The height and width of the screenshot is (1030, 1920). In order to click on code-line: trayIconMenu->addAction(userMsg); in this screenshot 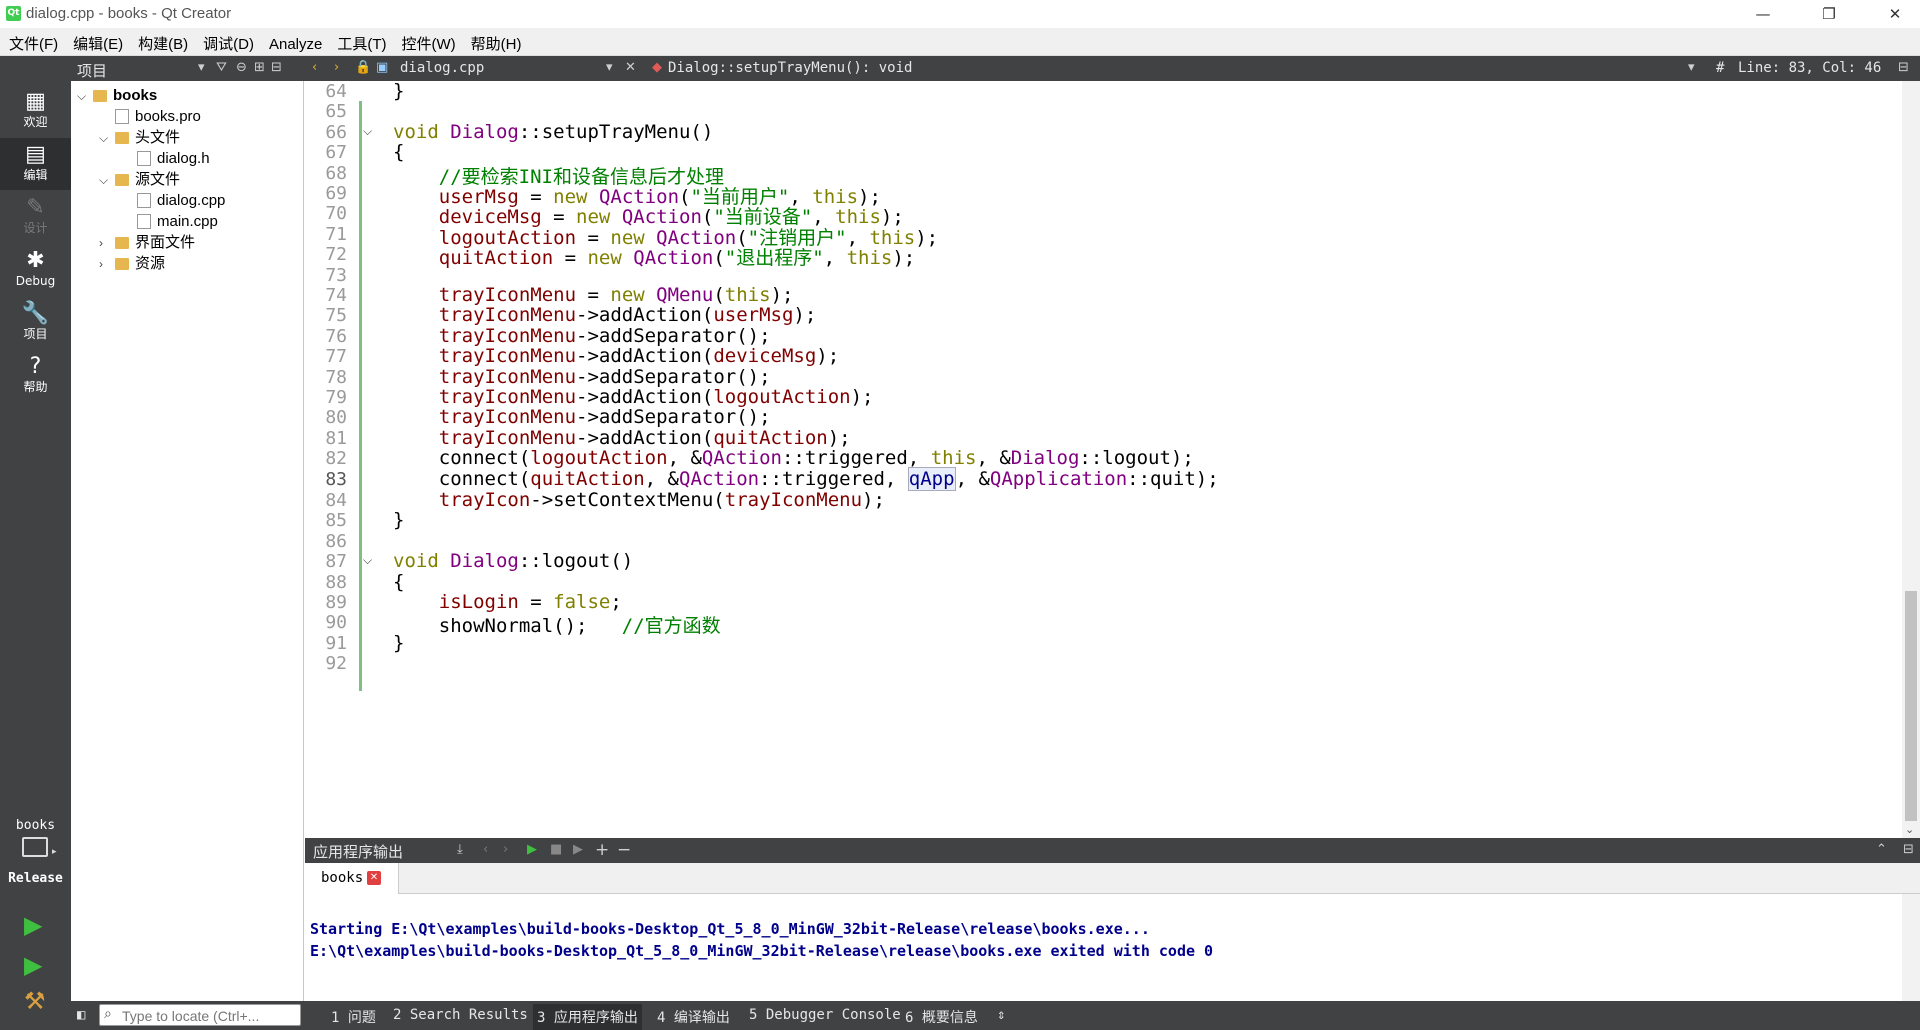, I will do `click(605, 315)`.